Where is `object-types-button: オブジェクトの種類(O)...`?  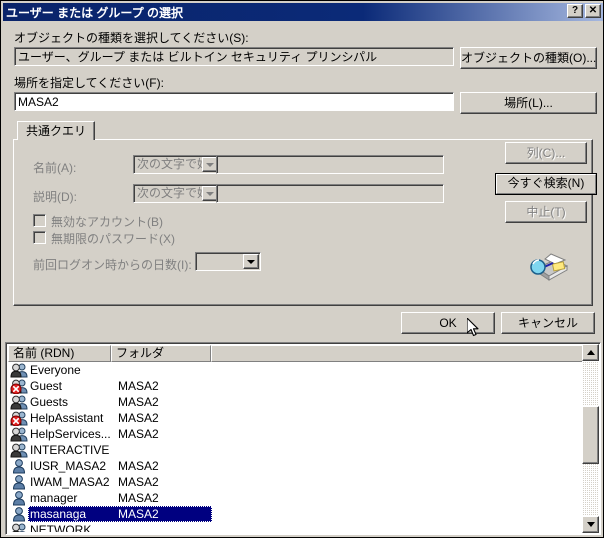
object-types-button: オブジェクトの種類(O)... is located at coordinates (528, 58).